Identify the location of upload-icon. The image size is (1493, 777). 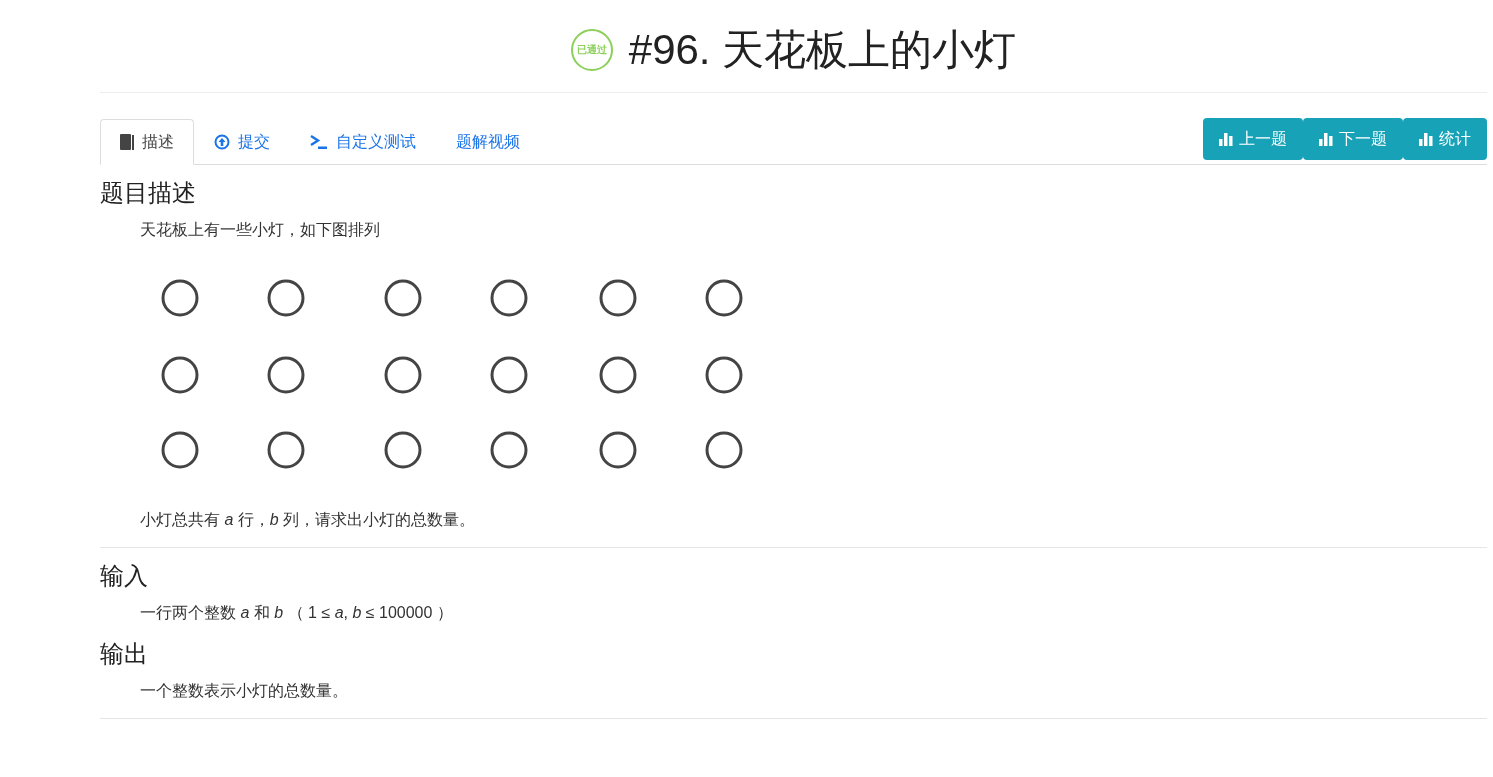
(222, 142).